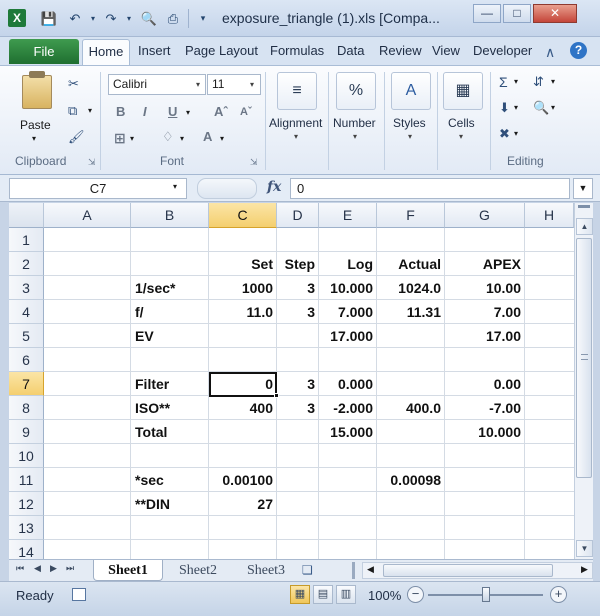 The image size is (600, 616). Describe the element at coordinates (168, 137) in the screenshot. I see `fill-color-icon: ♢` at that location.